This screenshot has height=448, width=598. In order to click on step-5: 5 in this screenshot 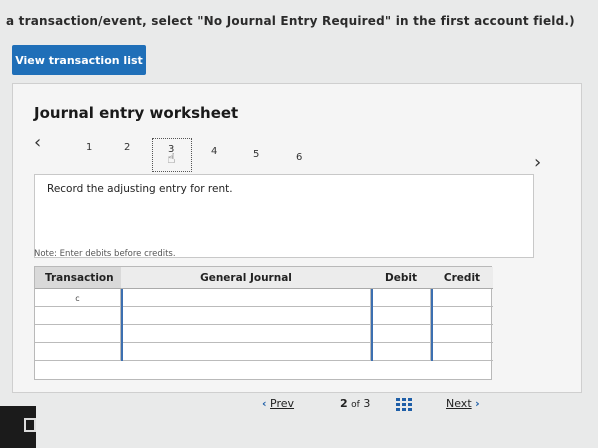, I will do `click(256, 154)`.